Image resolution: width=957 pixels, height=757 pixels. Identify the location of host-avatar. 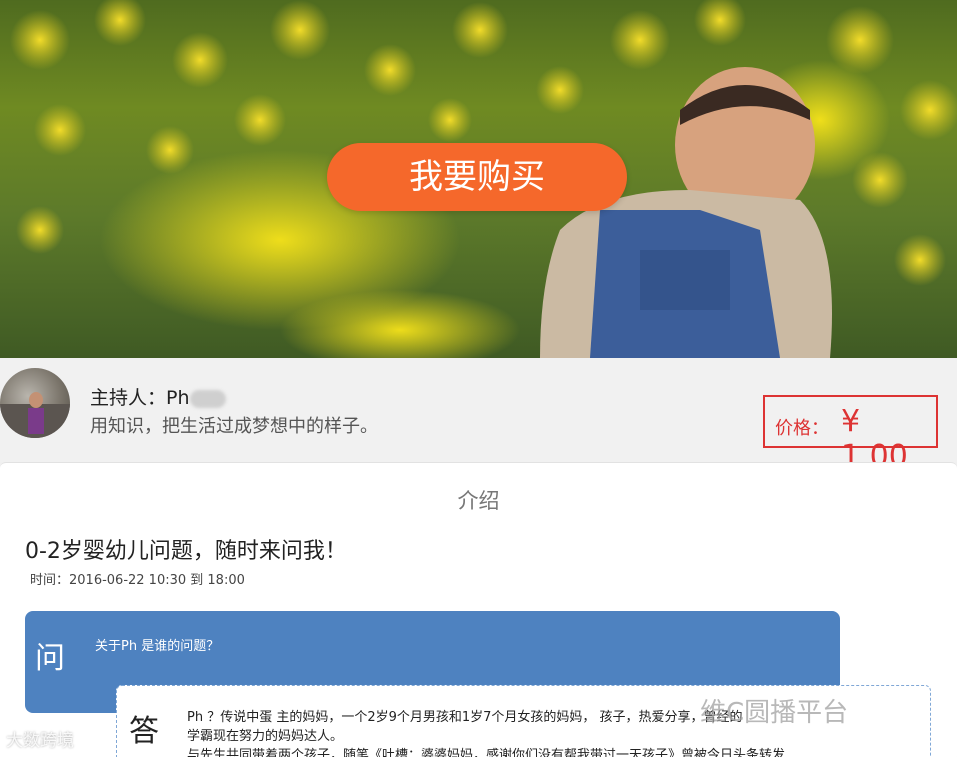
(35, 403).